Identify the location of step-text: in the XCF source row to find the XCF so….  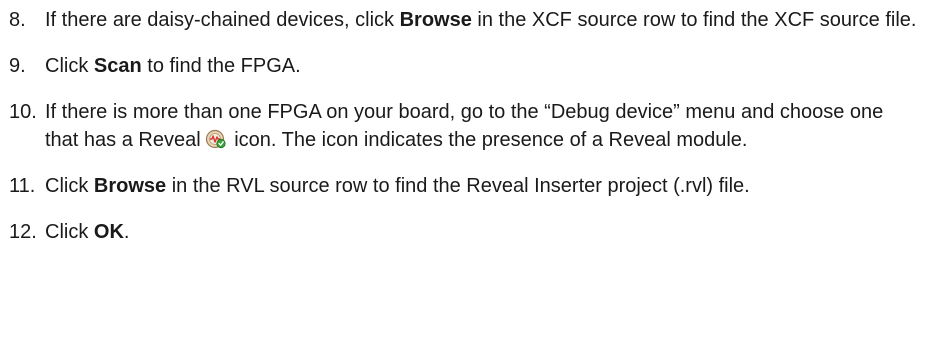
(694, 20).